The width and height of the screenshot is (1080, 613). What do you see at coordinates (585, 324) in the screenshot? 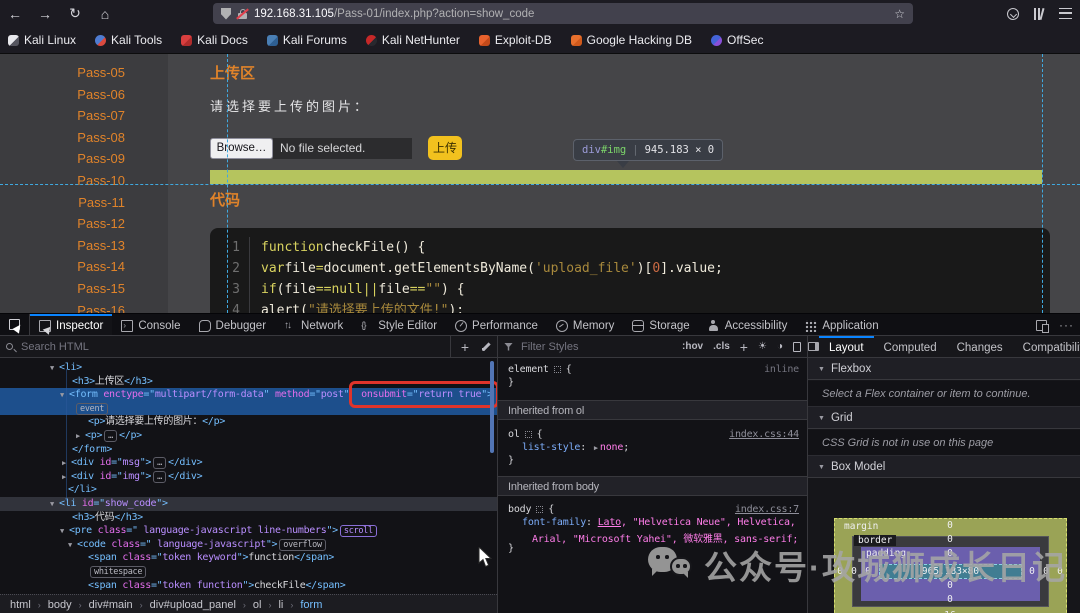
I see `tab-memory: Memory` at bounding box center [585, 324].